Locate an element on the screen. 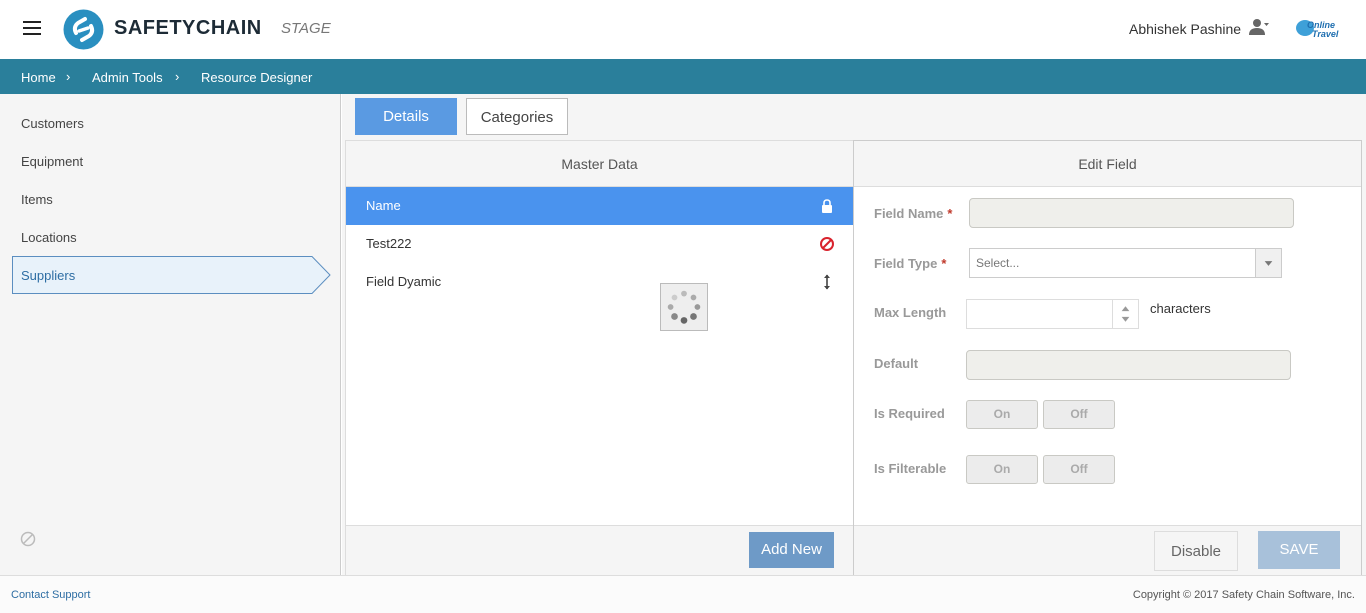 The height and width of the screenshot is (613, 1366). edit-field-title: Edit Field is located at coordinates (1107, 164).